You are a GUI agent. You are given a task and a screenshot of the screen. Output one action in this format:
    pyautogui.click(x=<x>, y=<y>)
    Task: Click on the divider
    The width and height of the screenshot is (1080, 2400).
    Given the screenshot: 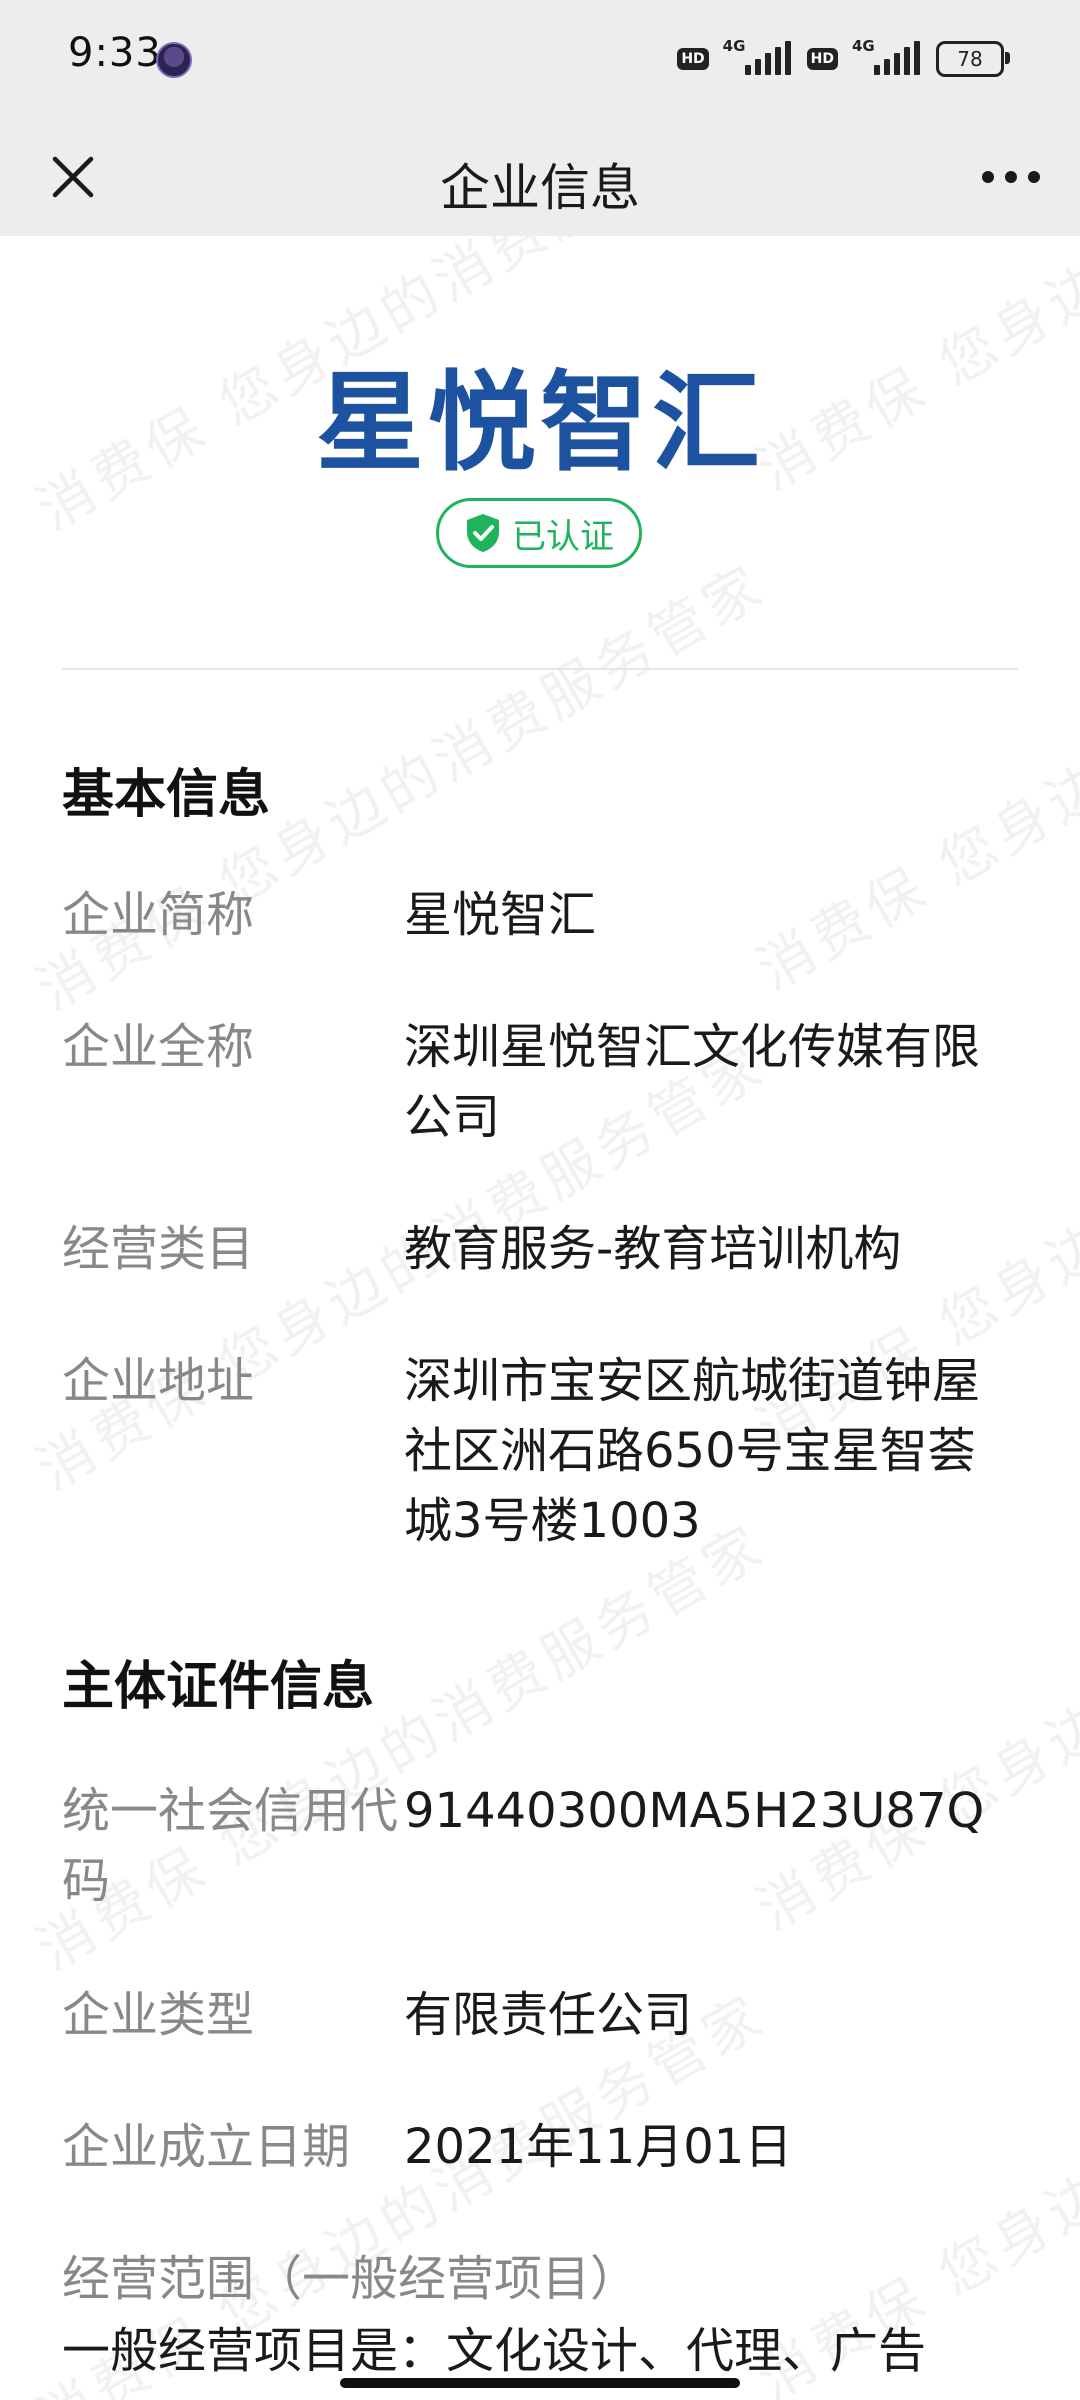 What is the action you would take?
    pyautogui.click(x=540, y=669)
    